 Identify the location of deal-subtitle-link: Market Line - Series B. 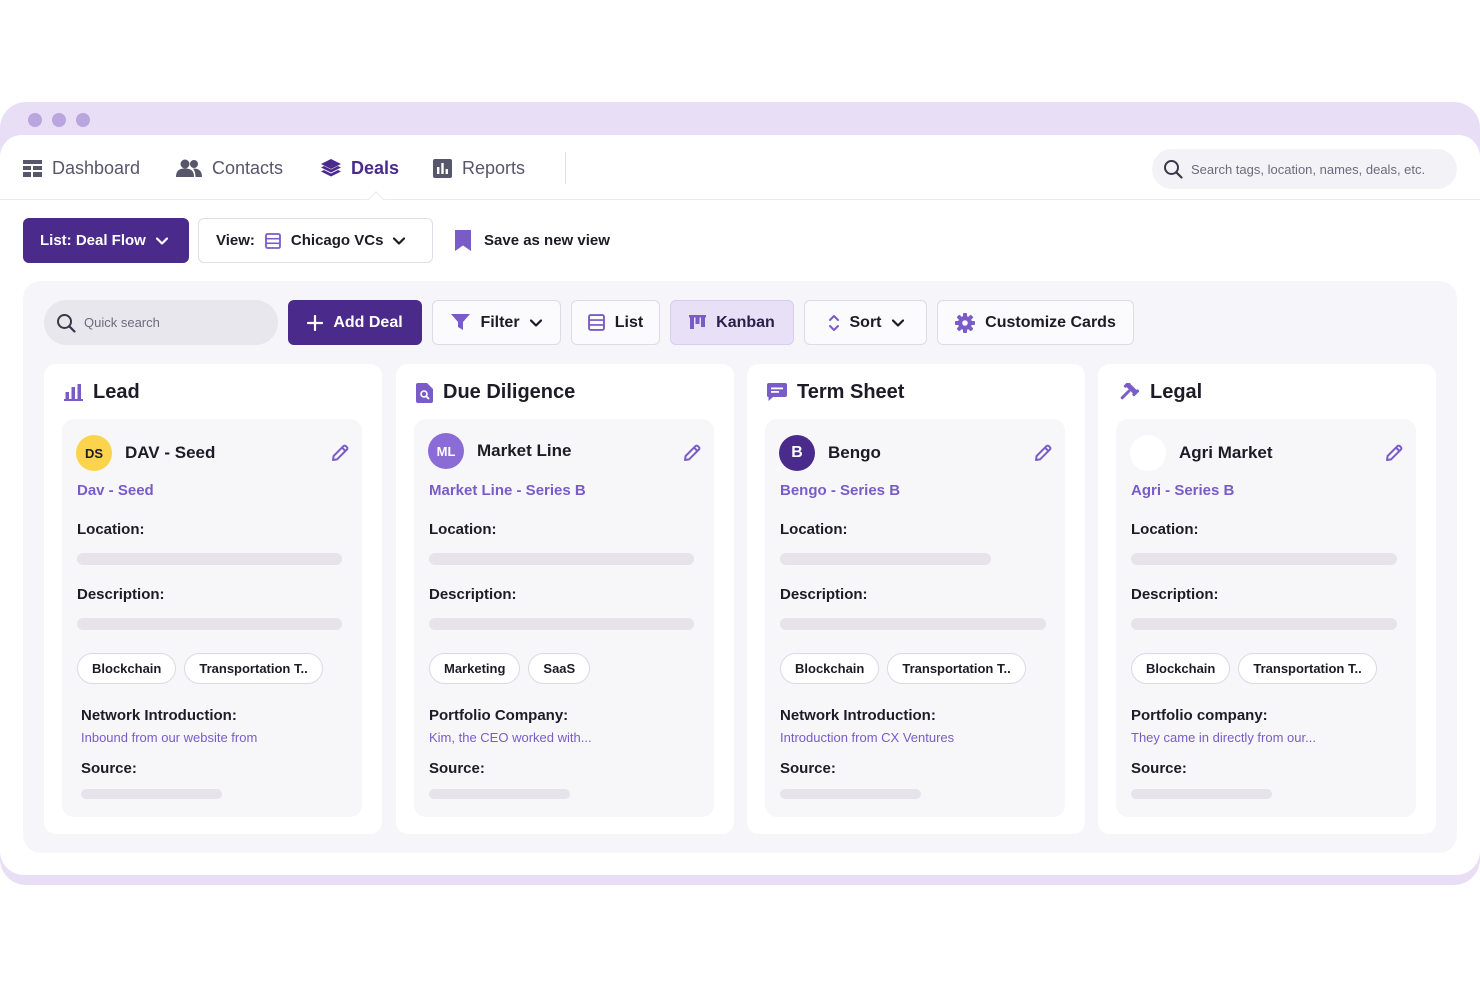
(507, 490).